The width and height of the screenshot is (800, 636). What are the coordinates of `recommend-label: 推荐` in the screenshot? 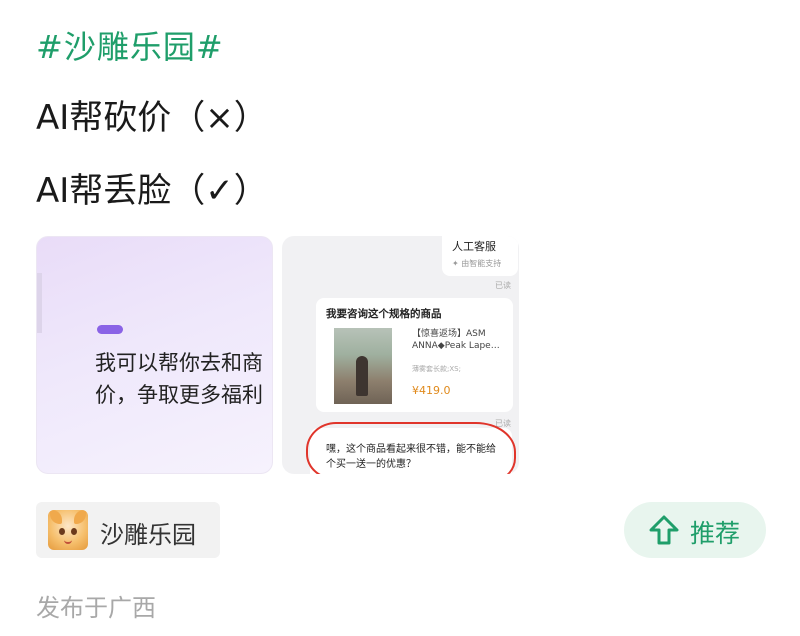 It's located at (715, 533).